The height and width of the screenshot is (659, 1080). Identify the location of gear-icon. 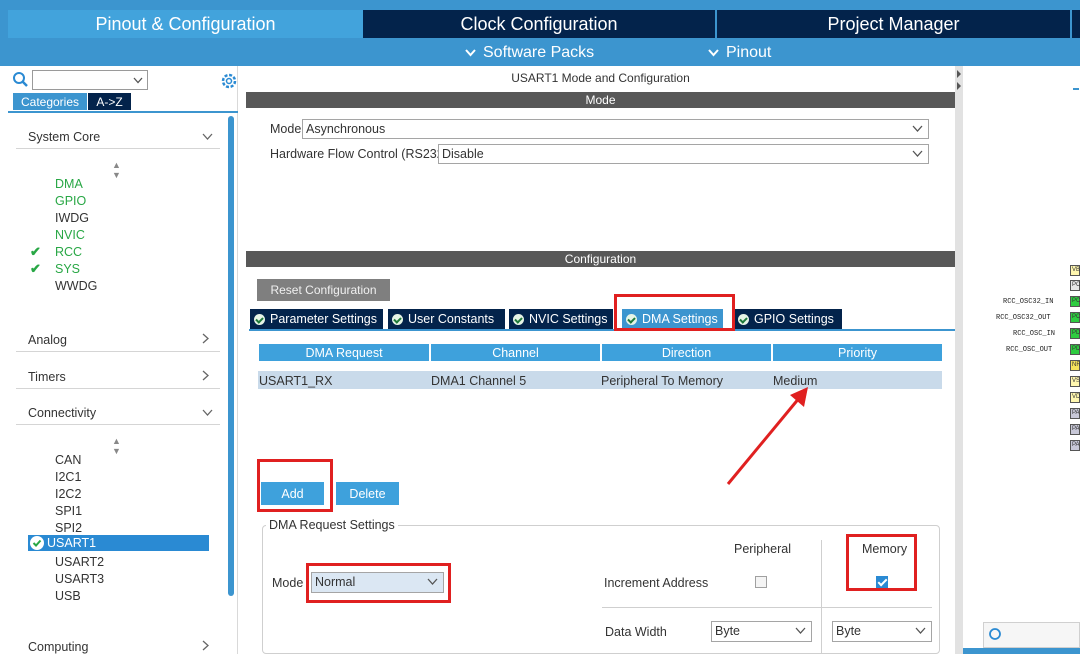
(229, 81).